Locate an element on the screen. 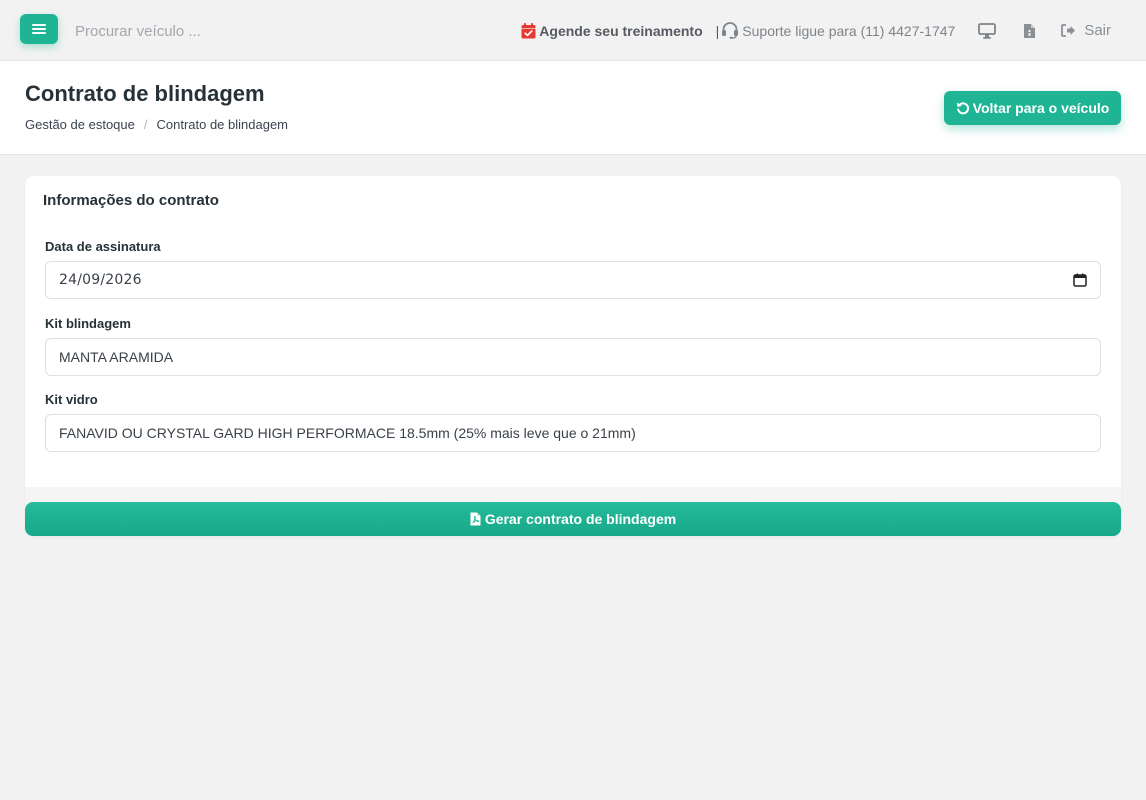 This screenshot has width=1146, height=800. data-assinatura-input: 24/09/2026 is located at coordinates (573, 280).